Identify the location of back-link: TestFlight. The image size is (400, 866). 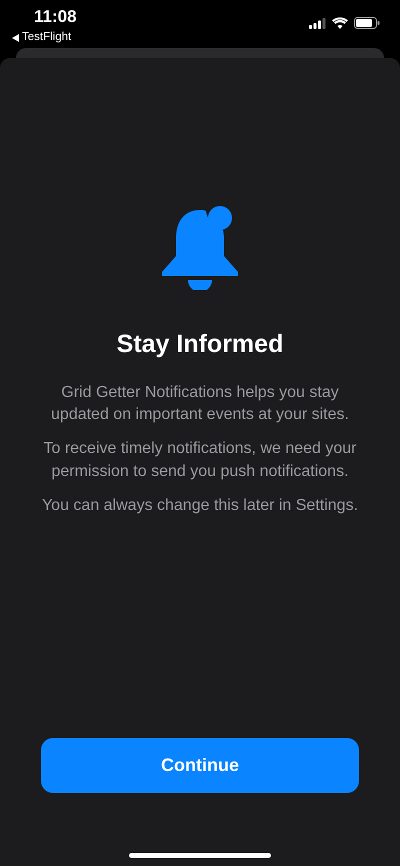
(47, 38).